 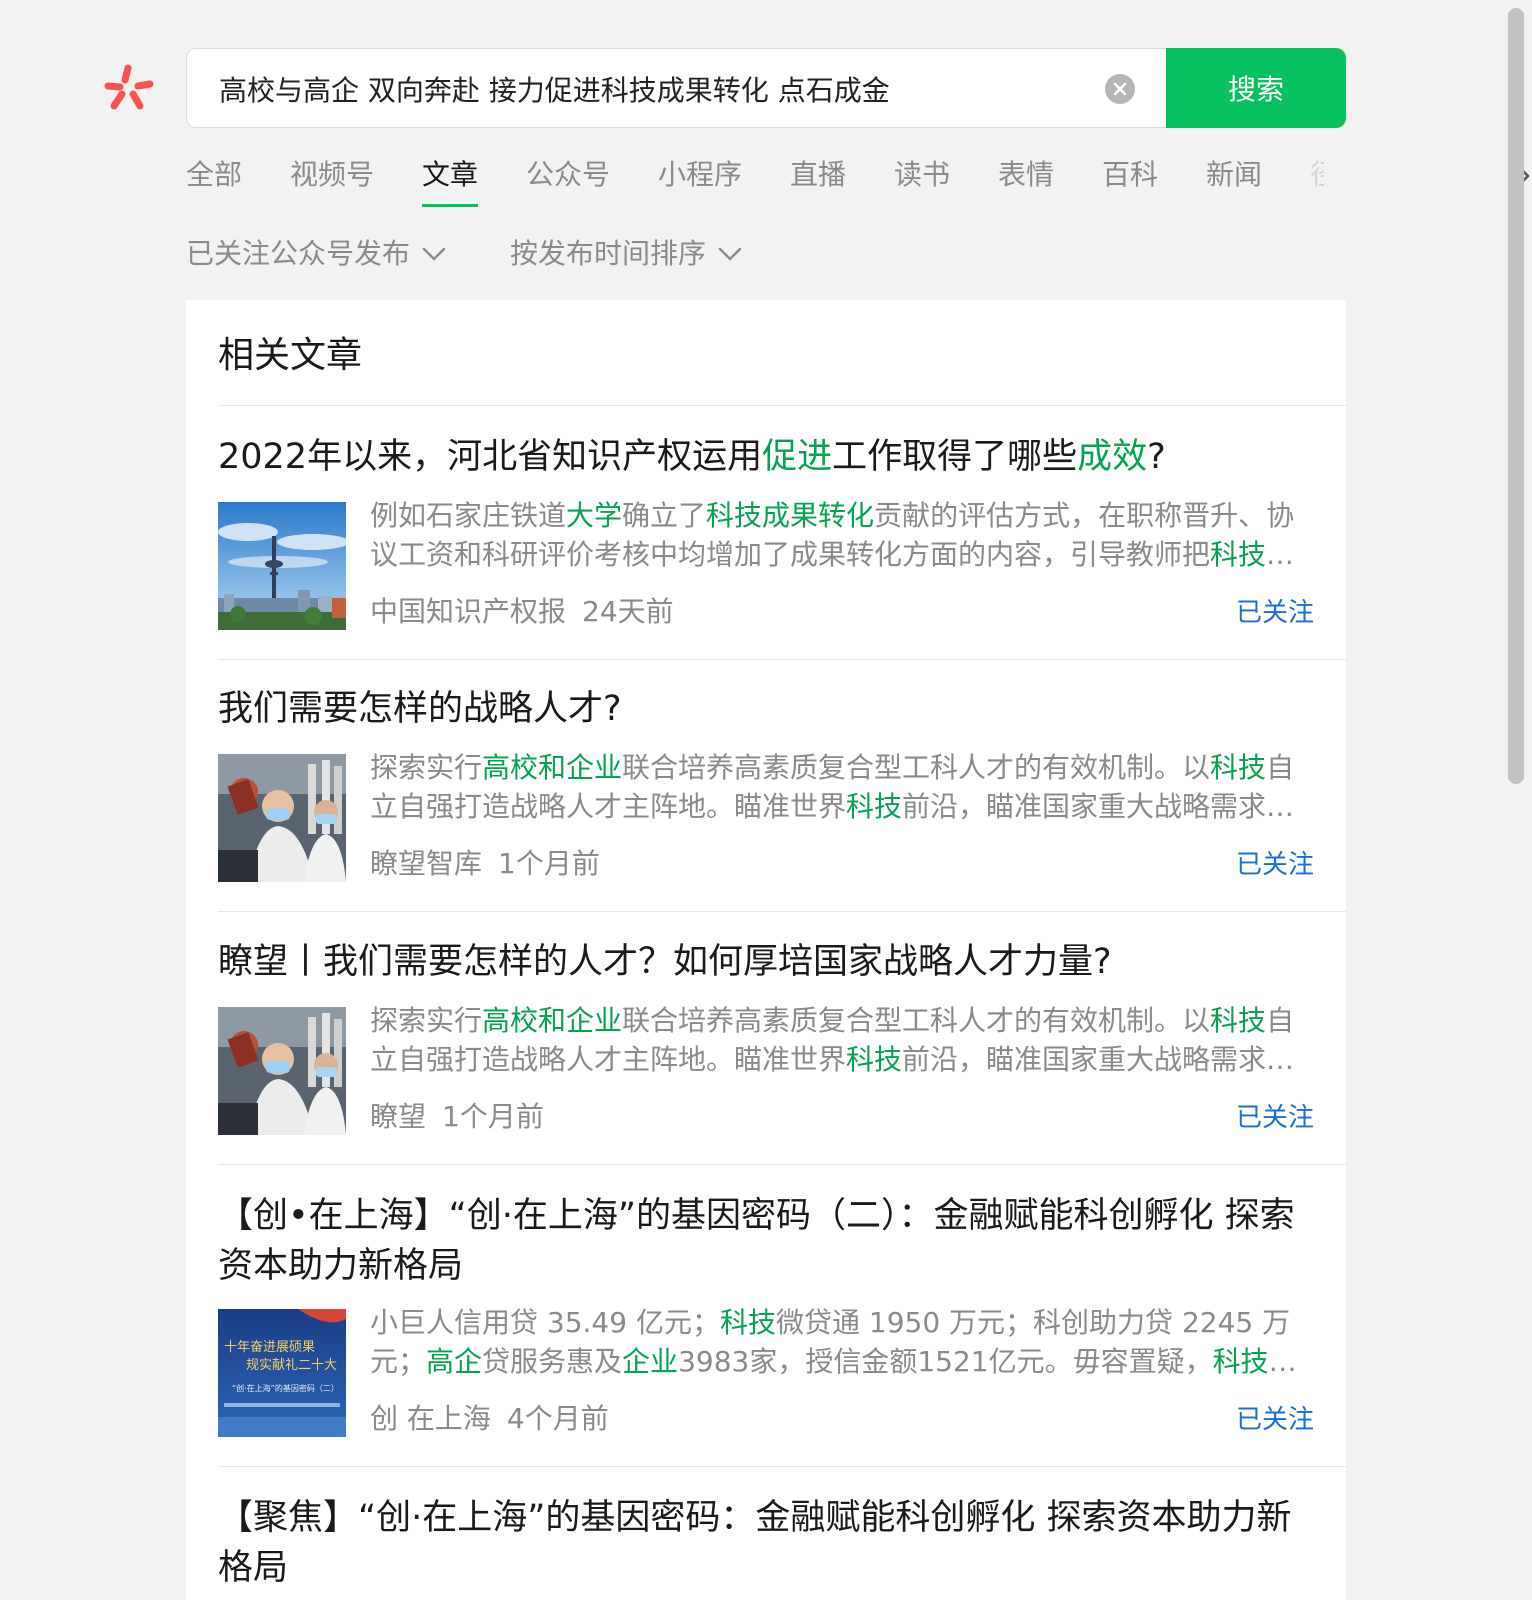 What do you see at coordinates (298, 253) in the screenshot?
I see `source-filter-label: 已关注公众号发布` at bounding box center [298, 253].